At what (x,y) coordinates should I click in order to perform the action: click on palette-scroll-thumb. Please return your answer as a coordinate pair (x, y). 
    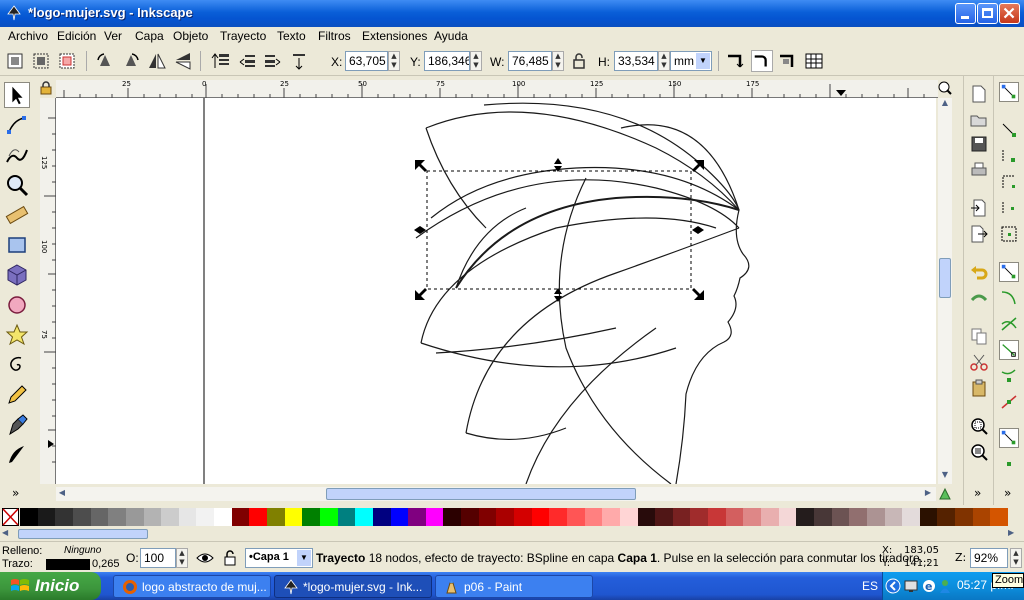
    Looking at the image, I should click on (83, 534).